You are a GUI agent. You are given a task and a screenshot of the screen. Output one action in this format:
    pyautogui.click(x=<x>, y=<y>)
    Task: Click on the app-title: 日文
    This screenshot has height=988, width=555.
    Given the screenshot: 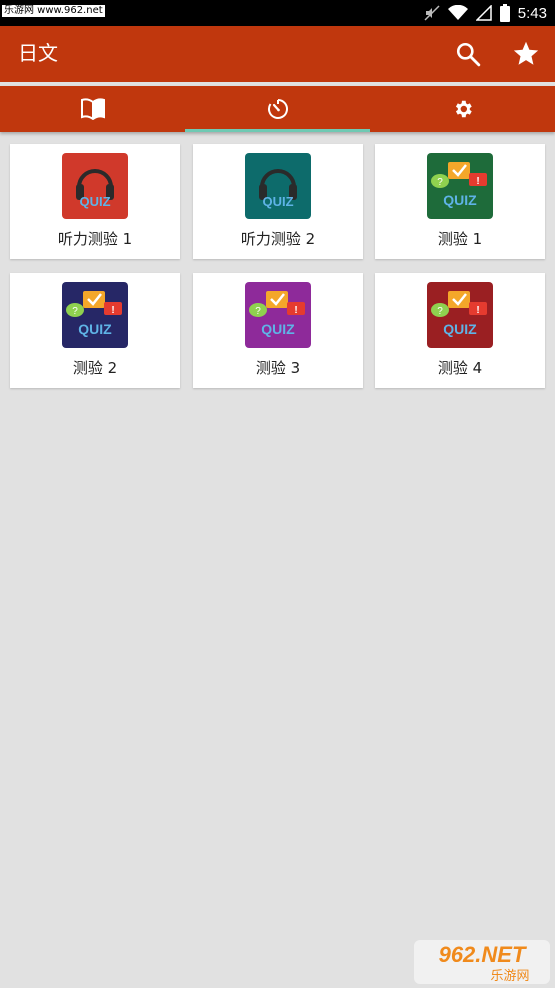 What is the action you would take?
    pyautogui.click(x=38, y=53)
    